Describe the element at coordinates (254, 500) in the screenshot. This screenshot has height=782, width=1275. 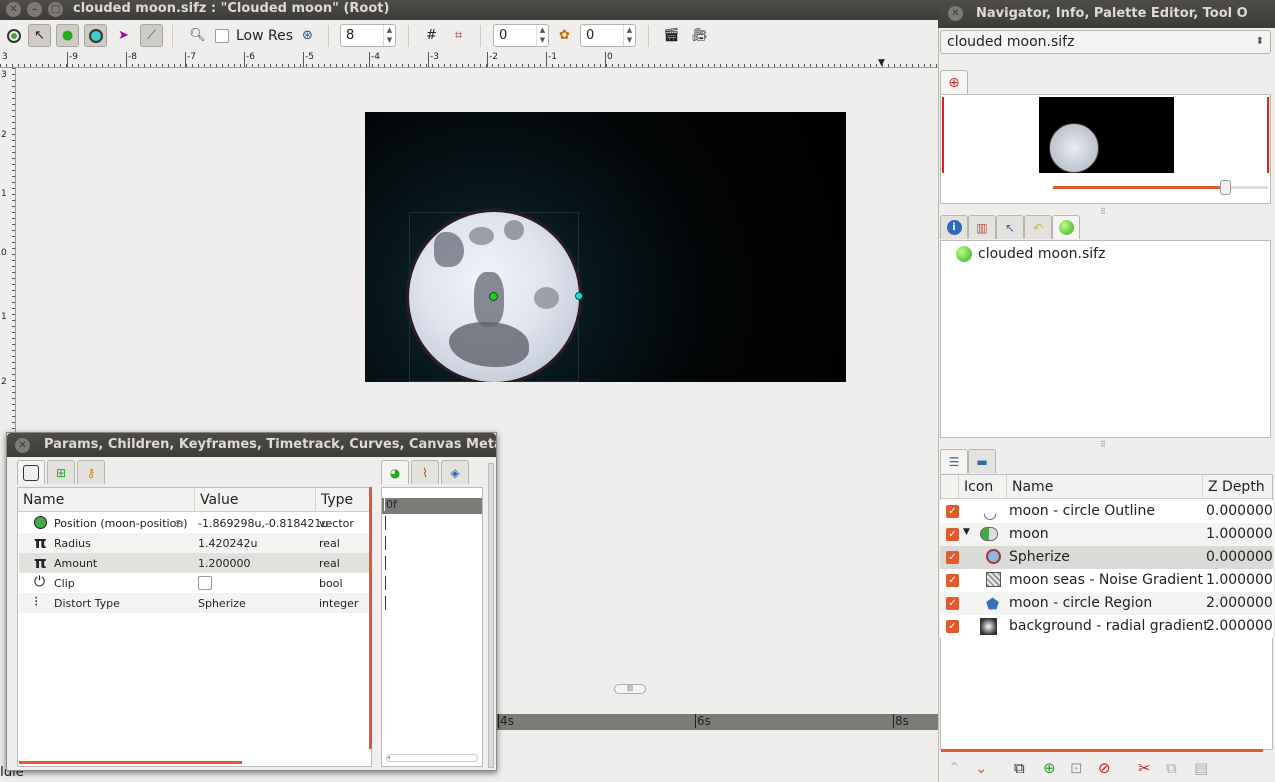
I see `column-header-value: Value` at that location.